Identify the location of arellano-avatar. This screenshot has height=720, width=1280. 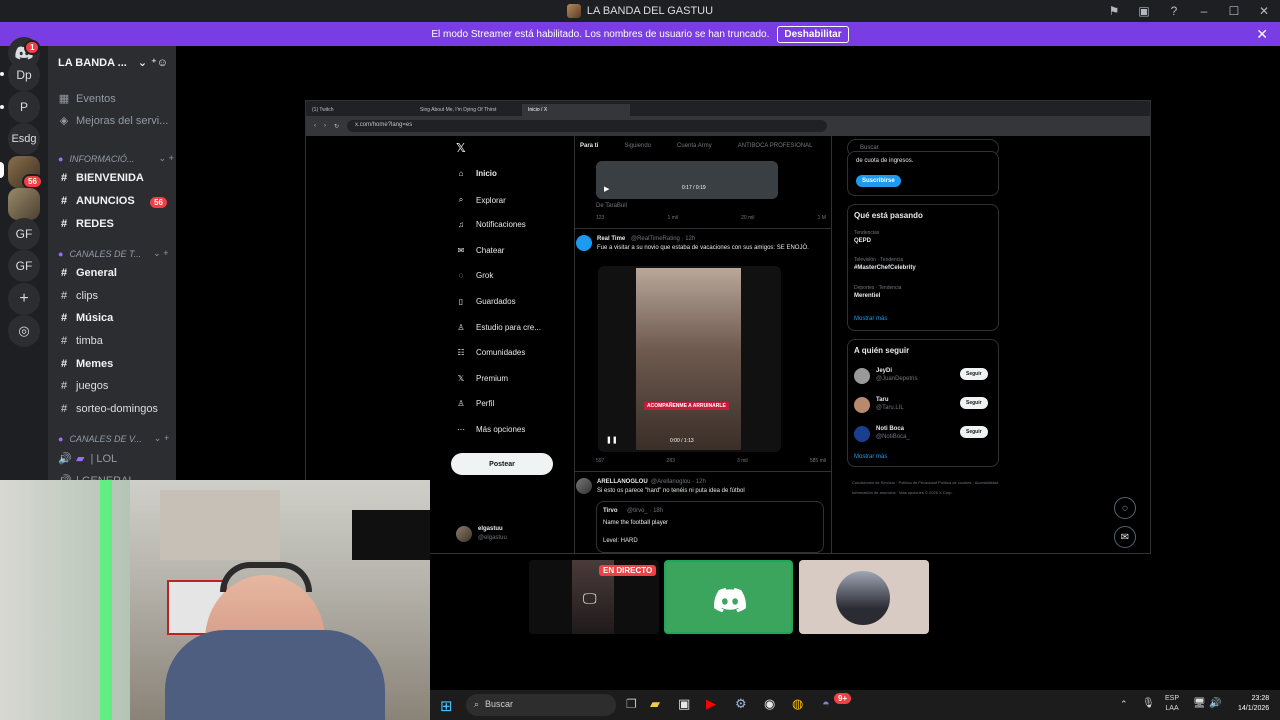
(584, 486).